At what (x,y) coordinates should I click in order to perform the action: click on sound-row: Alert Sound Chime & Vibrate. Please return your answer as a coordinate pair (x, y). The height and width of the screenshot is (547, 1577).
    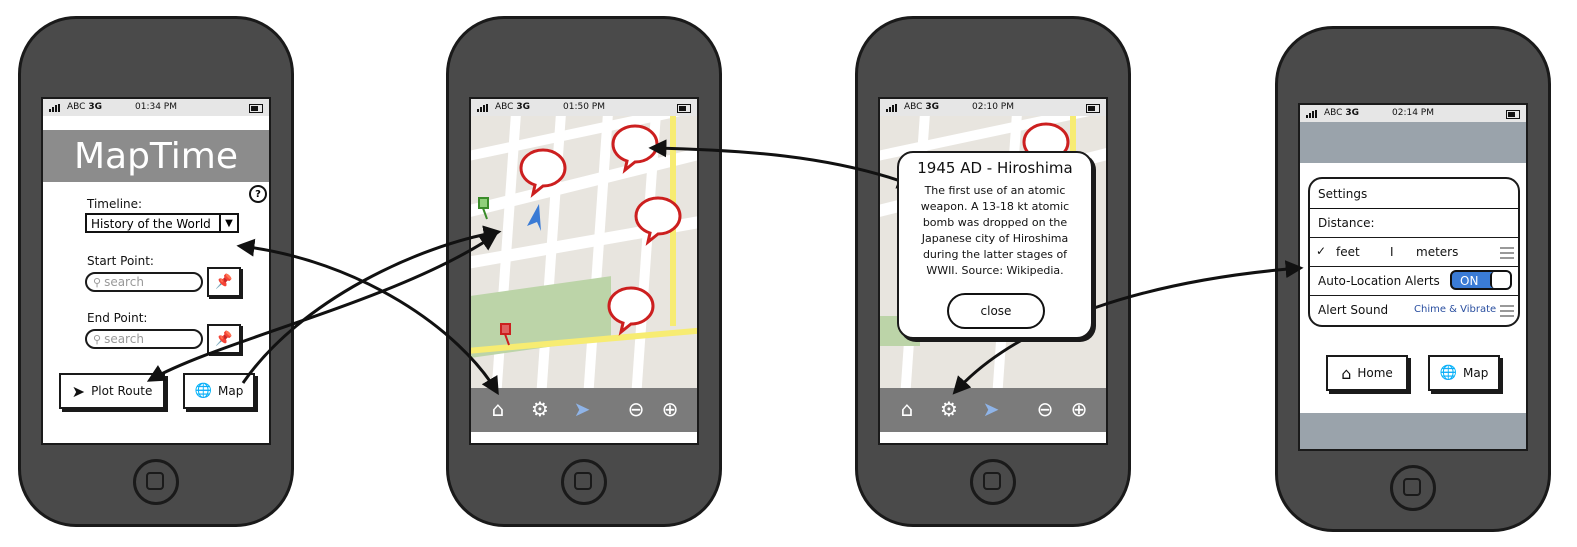
    Looking at the image, I should click on (1414, 311).